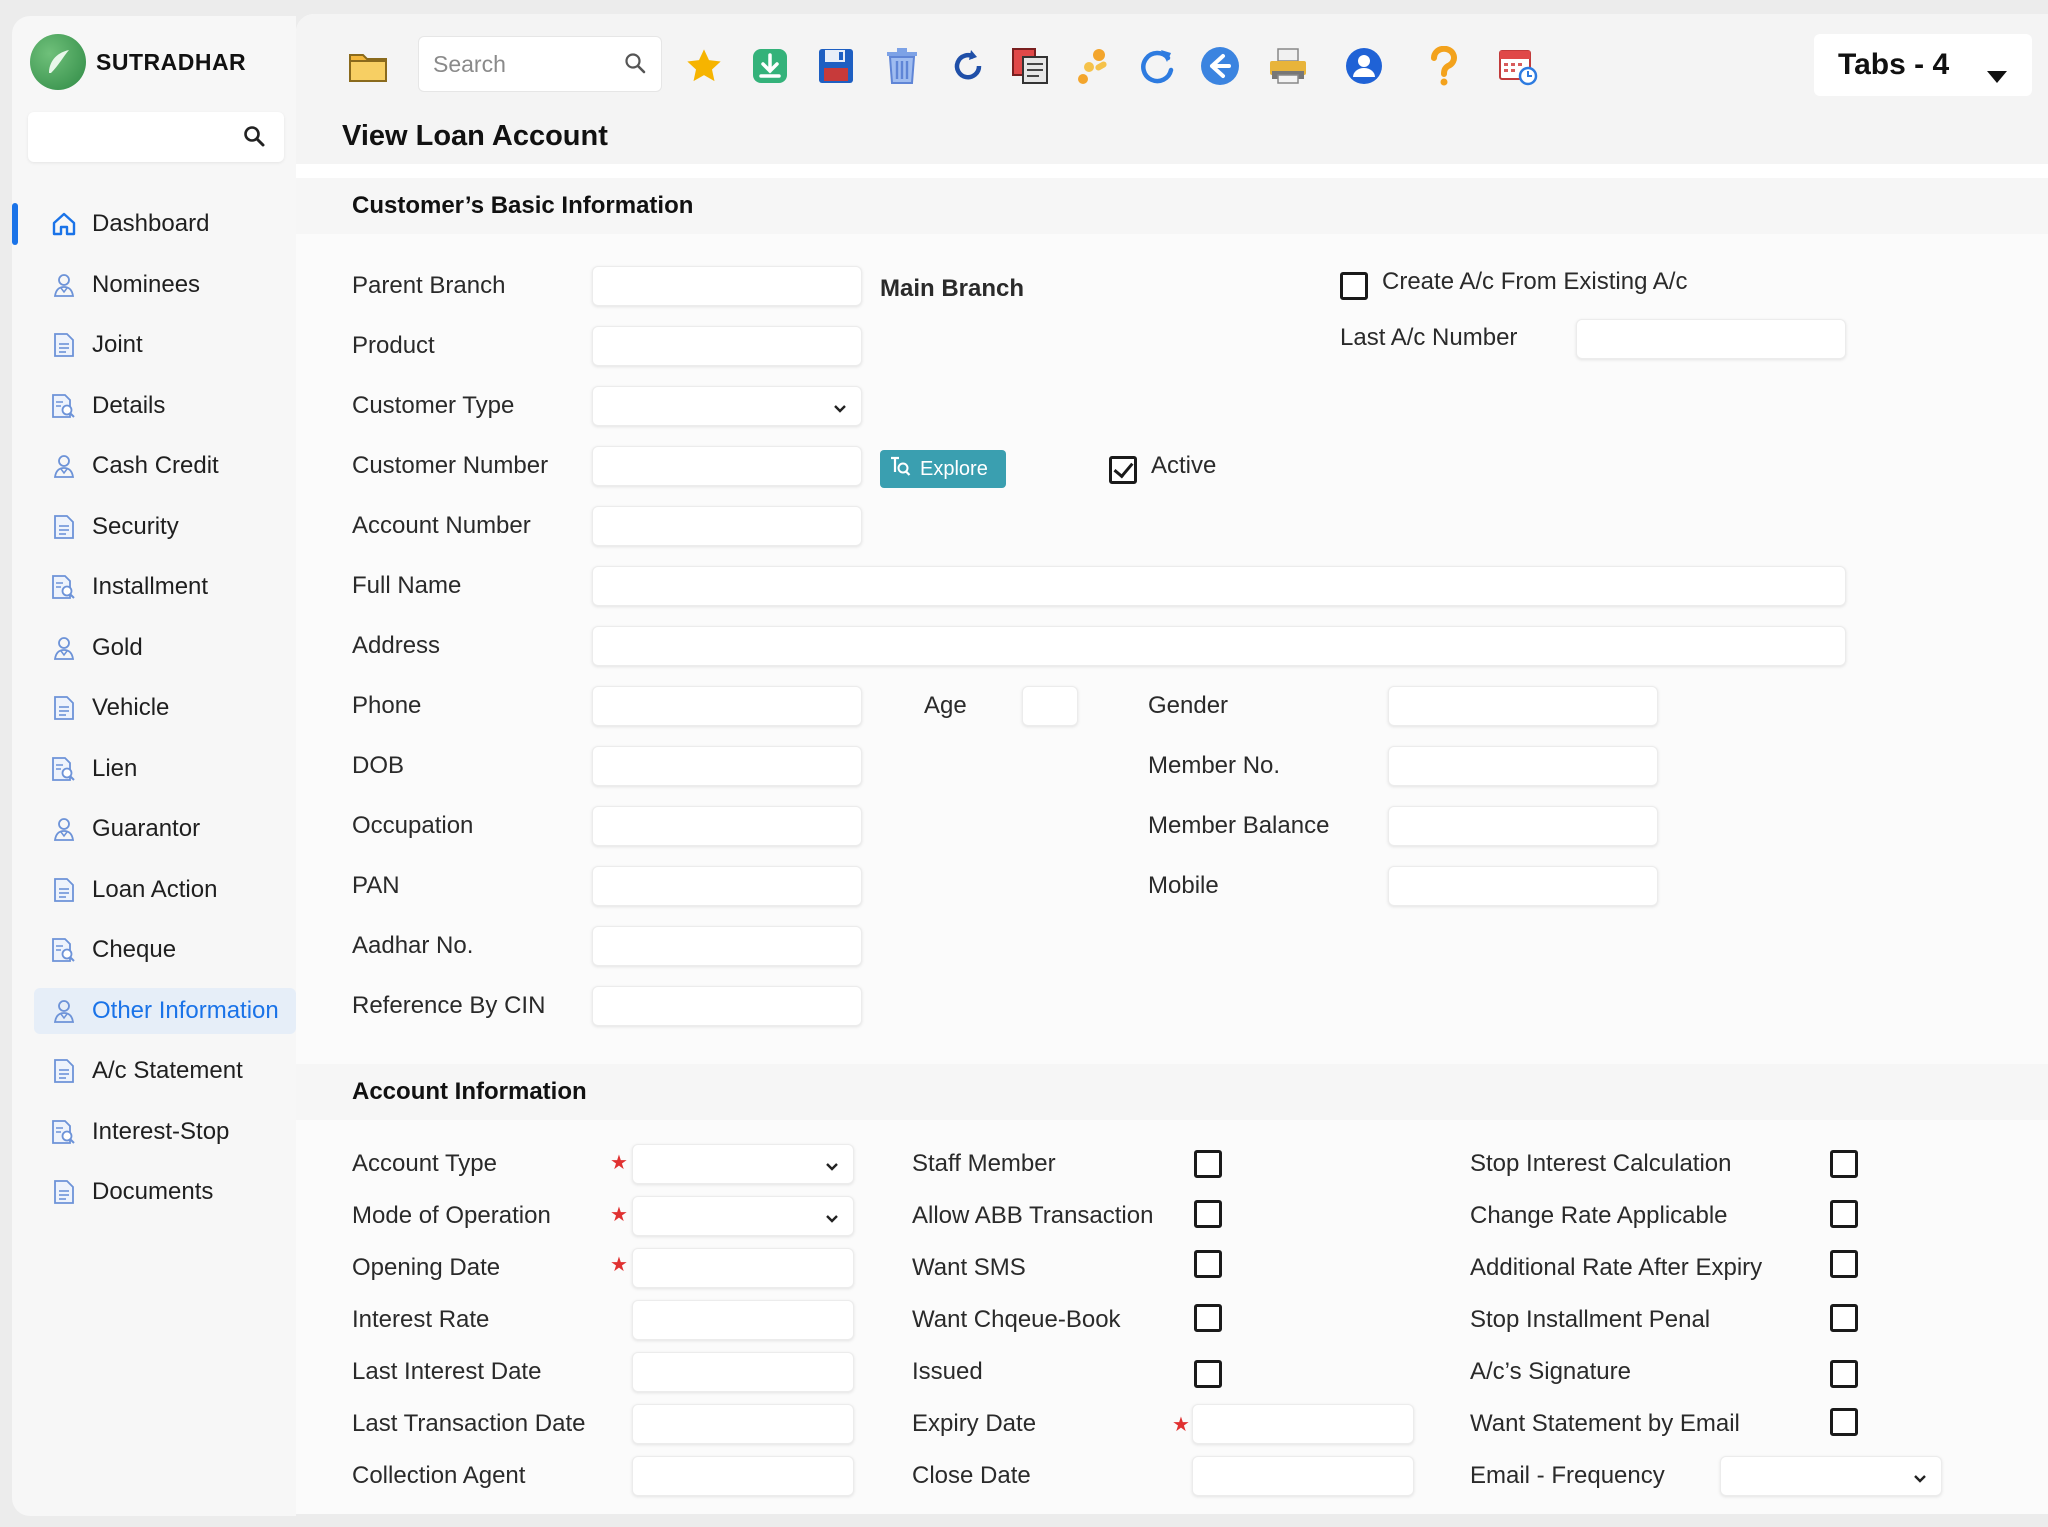  I want to click on want-sms-checkbox, so click(1208, 1264).